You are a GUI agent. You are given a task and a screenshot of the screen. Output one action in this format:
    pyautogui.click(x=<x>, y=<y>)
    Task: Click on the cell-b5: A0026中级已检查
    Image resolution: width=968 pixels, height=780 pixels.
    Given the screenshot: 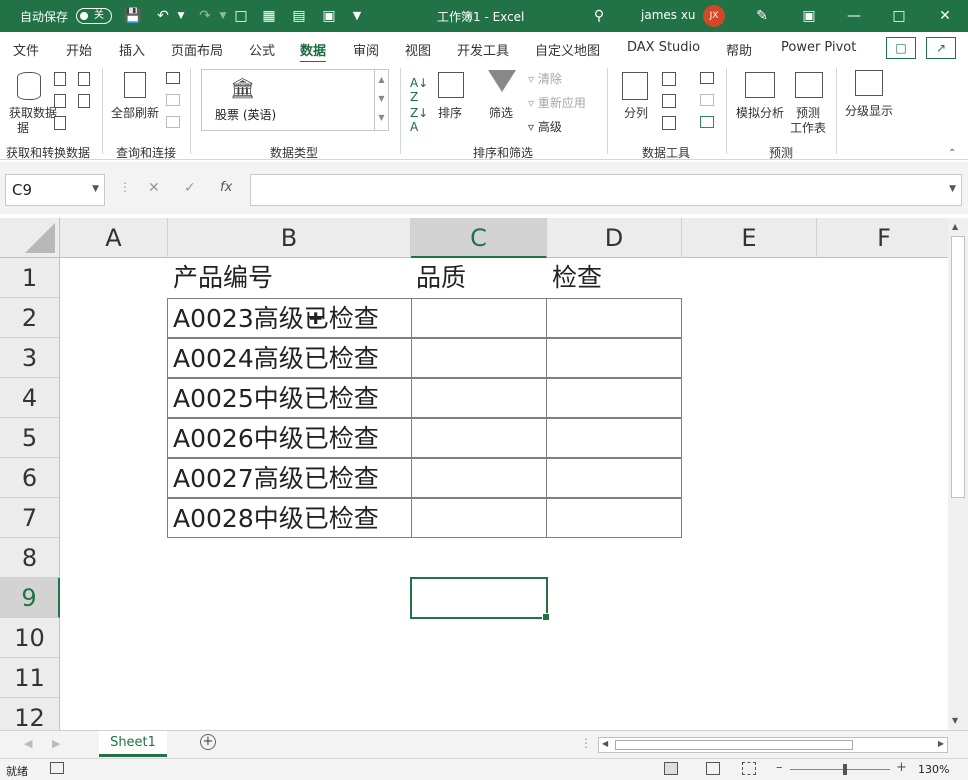 What is the action you would take?
    pyautogui.click(x=289, y=438)
    